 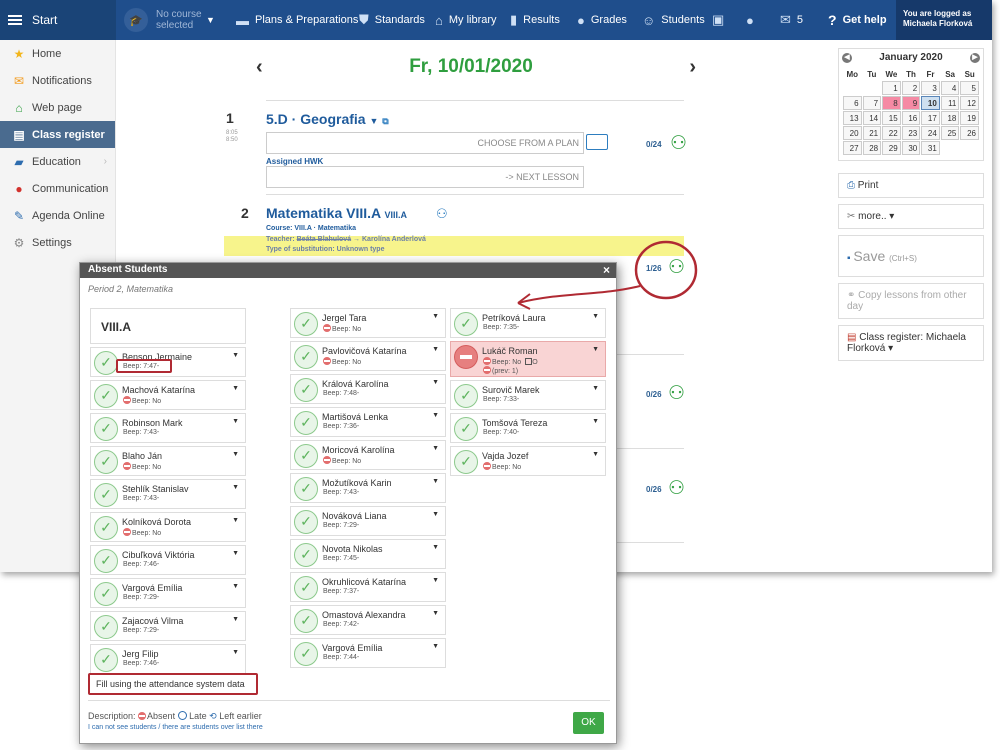 What do you see at coordinates (911, 256) in the screenshot?
I see `save-button: ▪ Save (Ctrl+S)` at bounding box center [911, 256].